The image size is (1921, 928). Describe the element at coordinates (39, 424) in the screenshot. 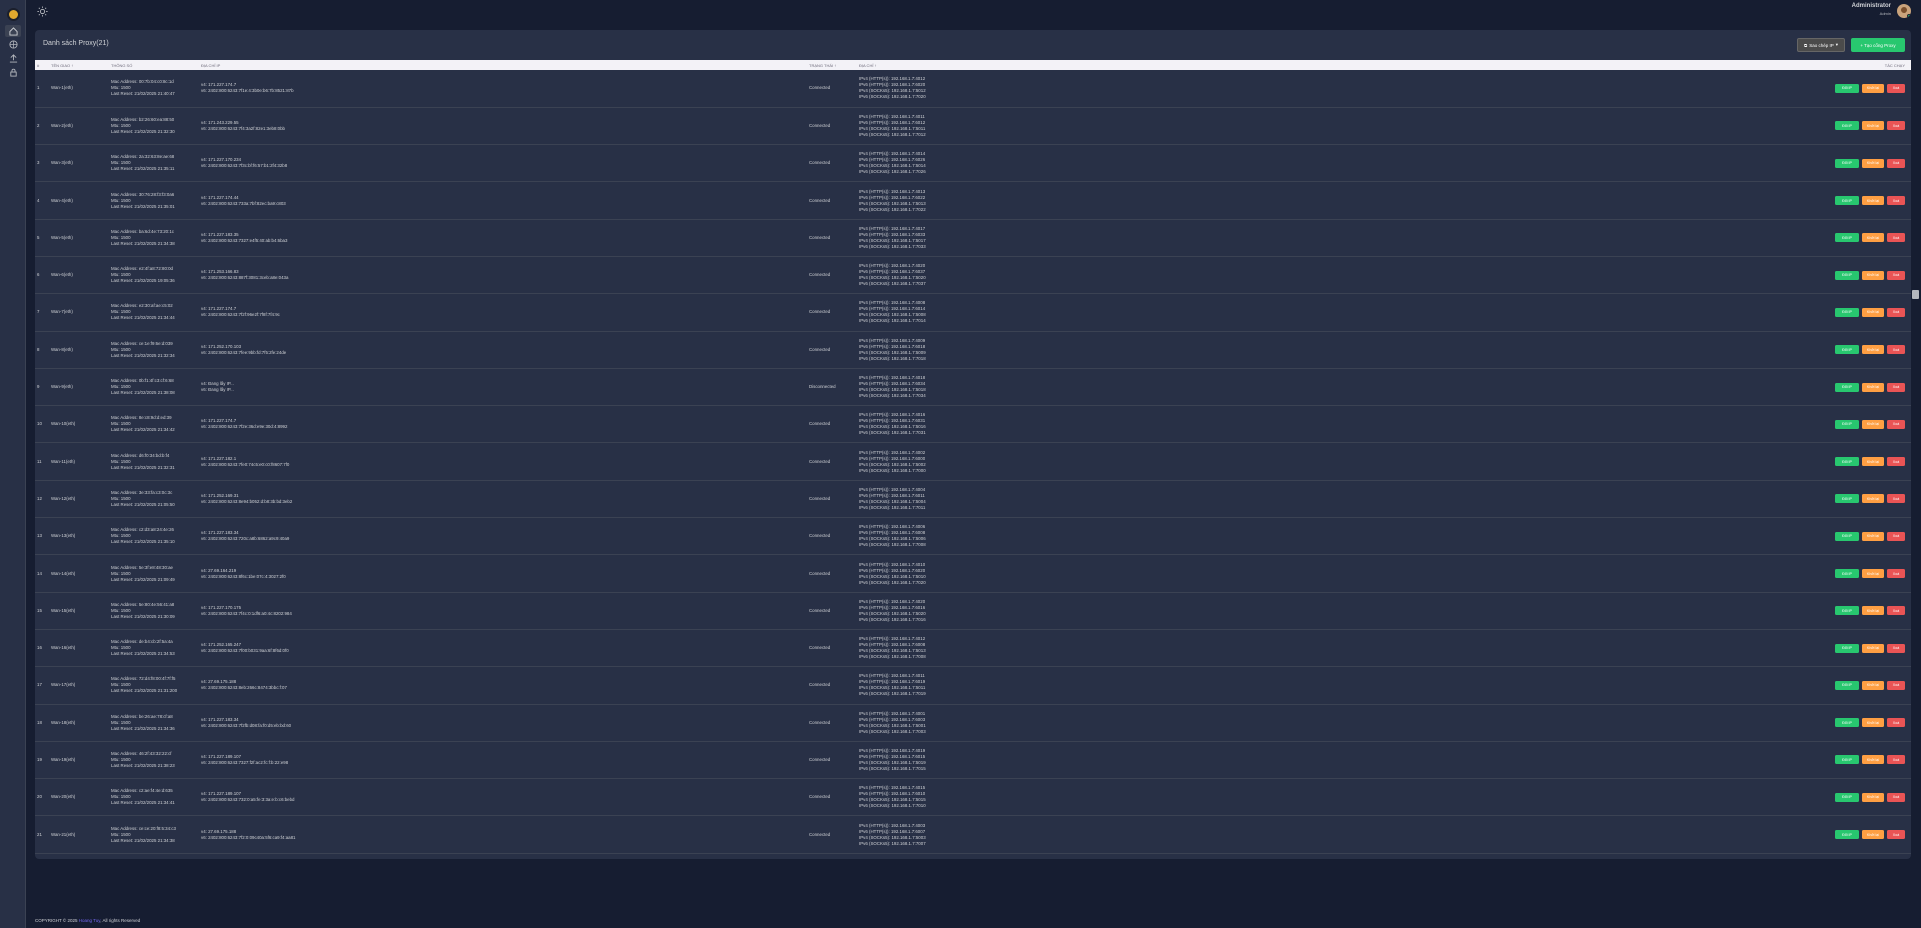

I see `row-index: 10` at that location.